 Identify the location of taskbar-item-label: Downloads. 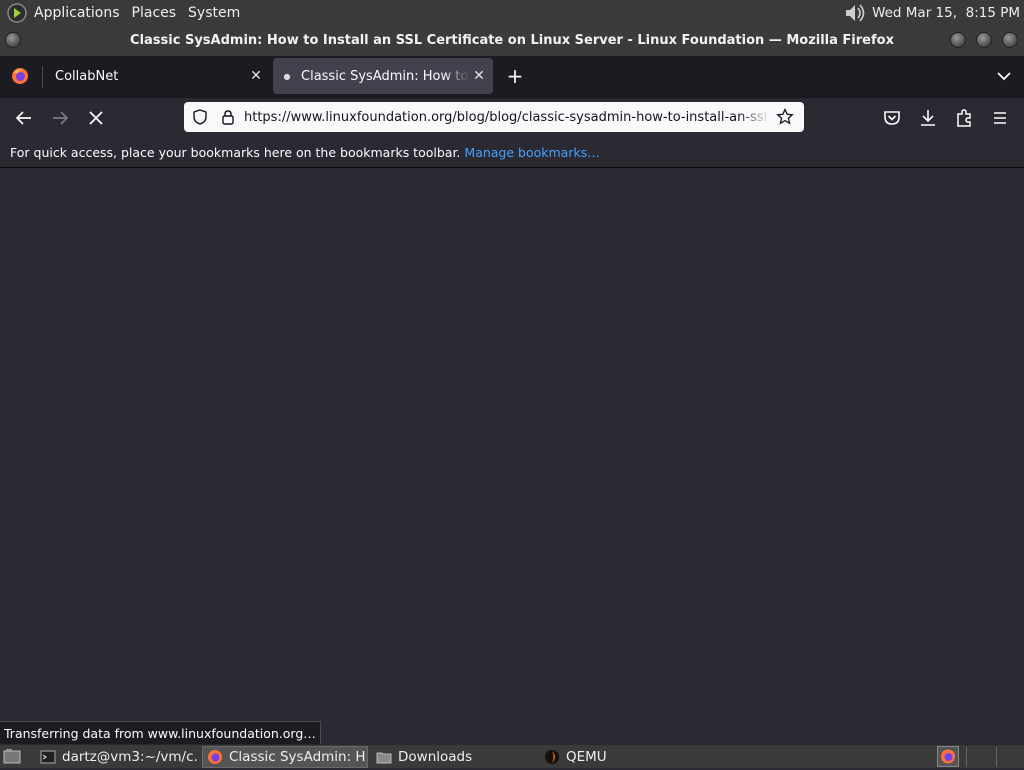
(435, 757).